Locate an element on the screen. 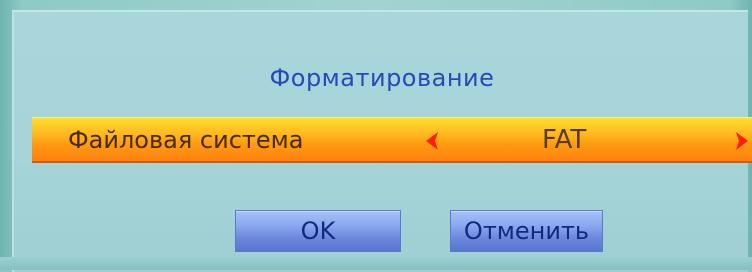 The height and width of the screenshot is (272, 752). ok-button: OK is located at coordinates (318, 231).